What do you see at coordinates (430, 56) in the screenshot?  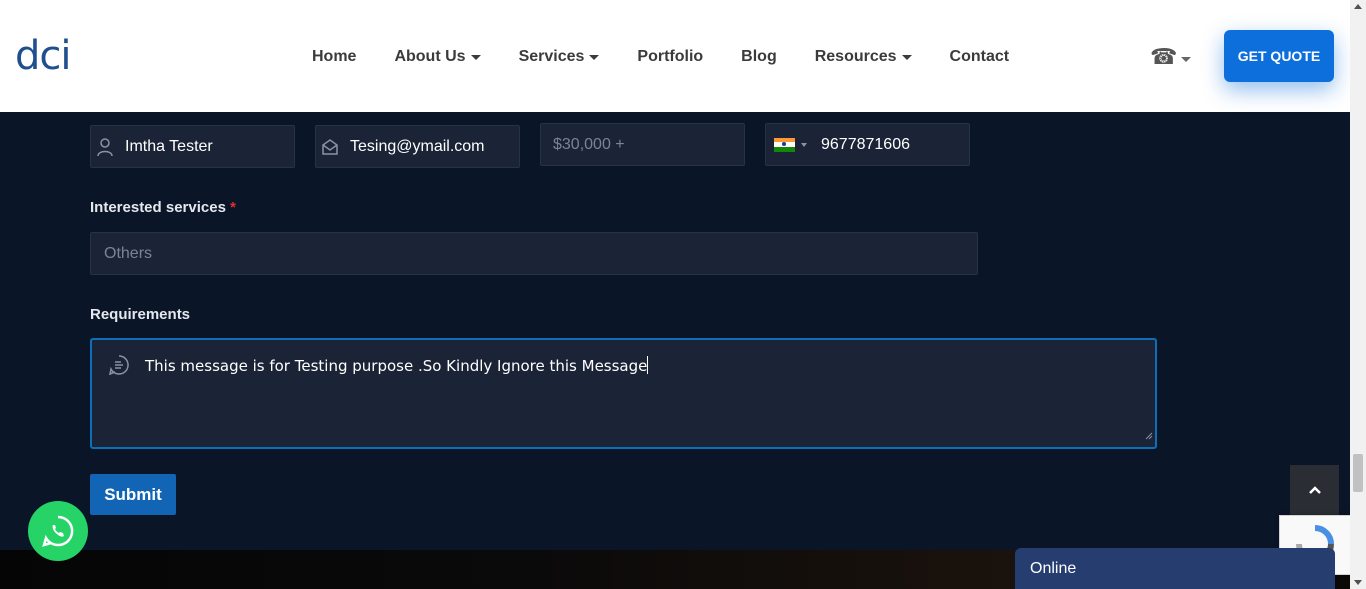 I see `nav-label: About Us` at bounding box center [430, 56].